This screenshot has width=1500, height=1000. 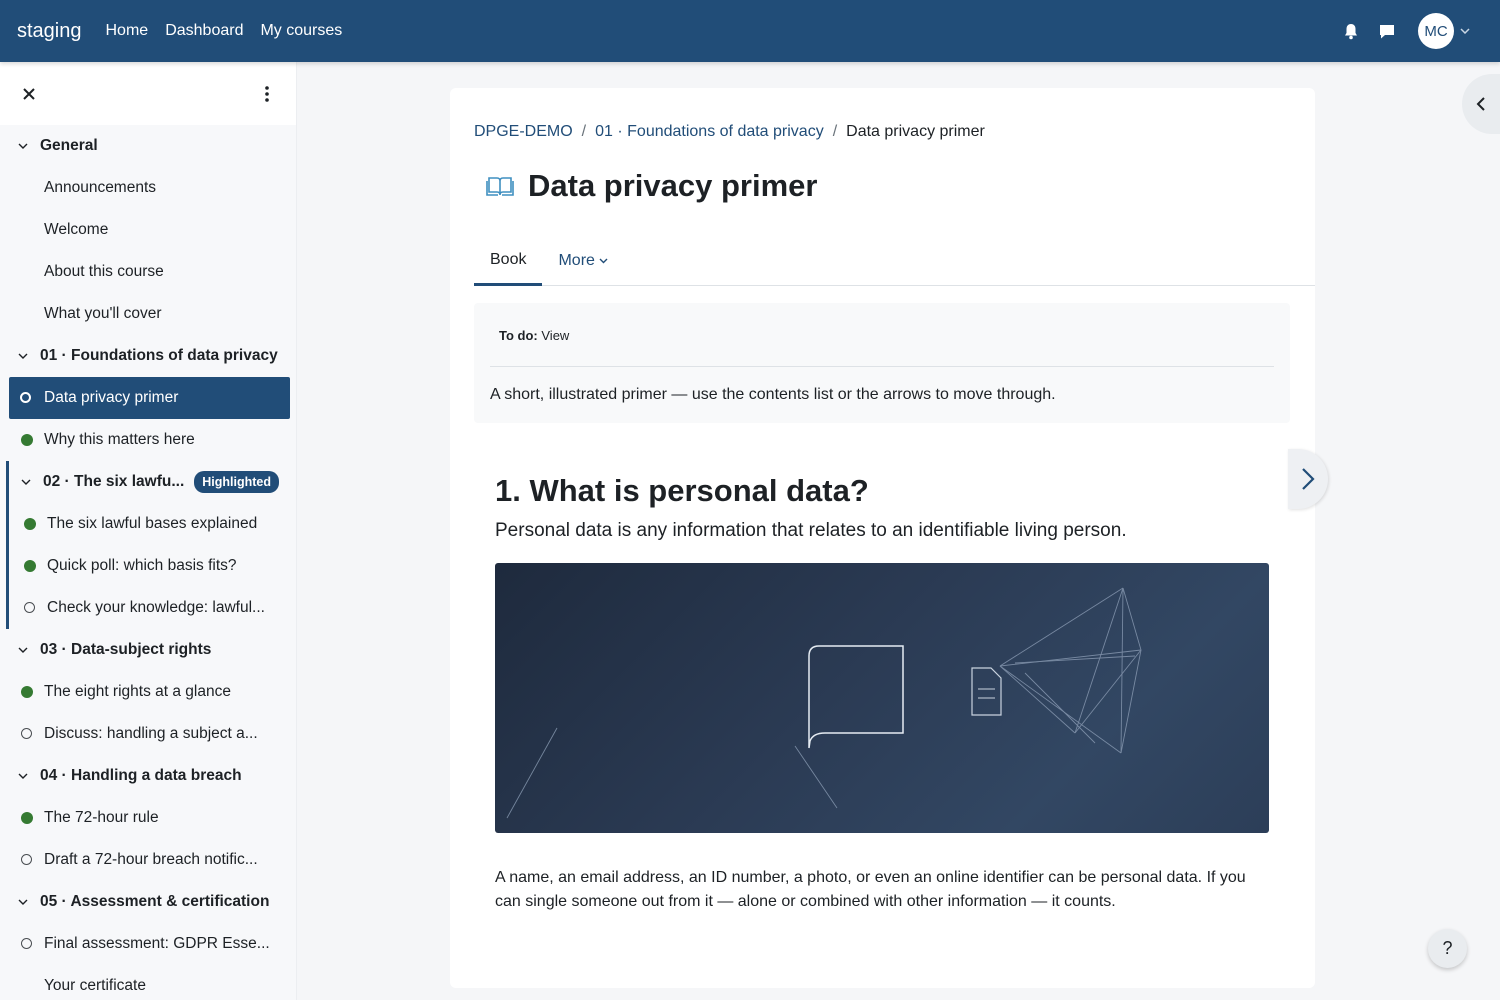 I want to click on activity-quick-poll: Quick poll: which basis fits?, so click(x=152, y=566).